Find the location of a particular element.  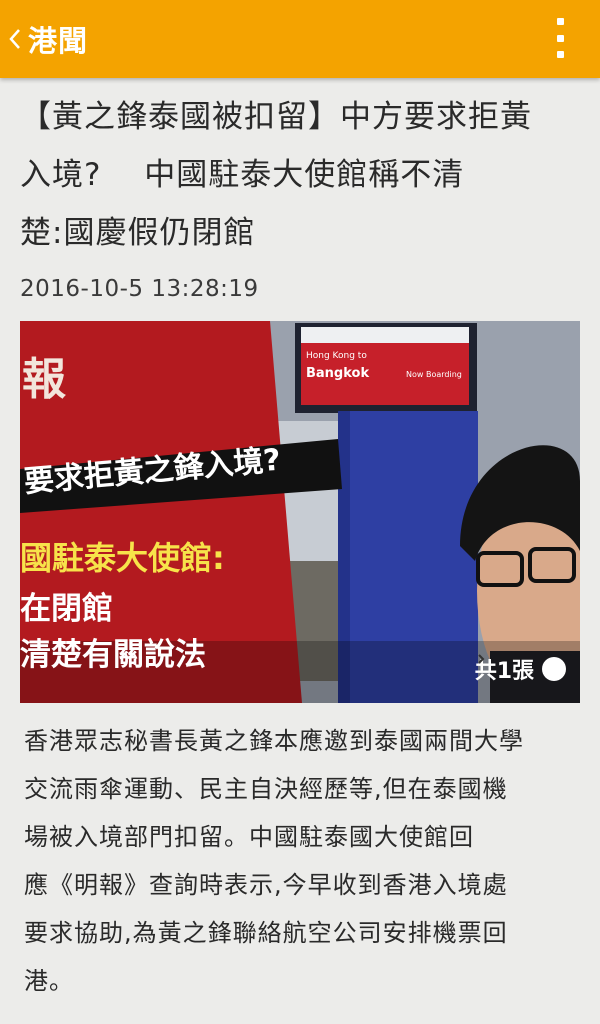

flight-board-route: Hong Kong to is located at coordinates (336, 356).